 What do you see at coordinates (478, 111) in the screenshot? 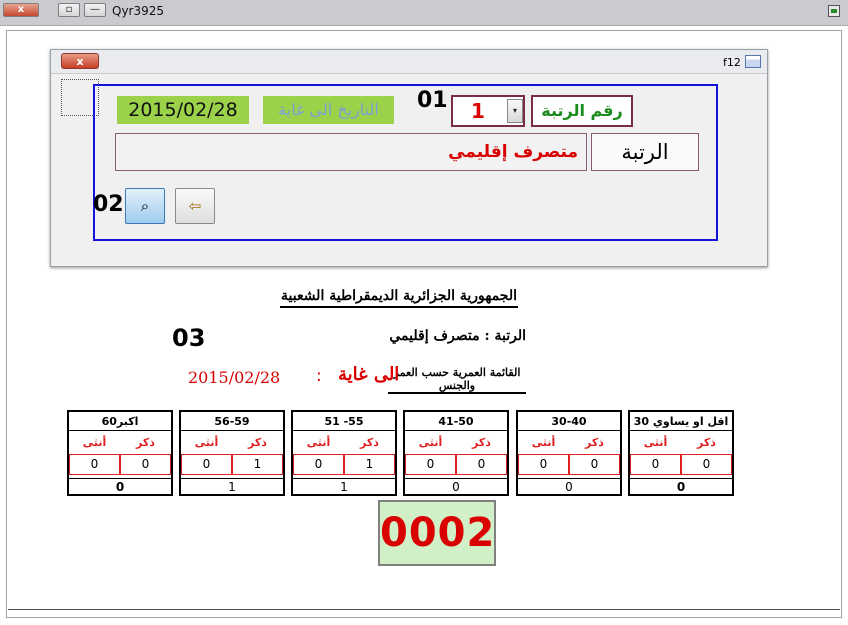
I see `rank-number-value: 1` at bounding box center [478, 111].